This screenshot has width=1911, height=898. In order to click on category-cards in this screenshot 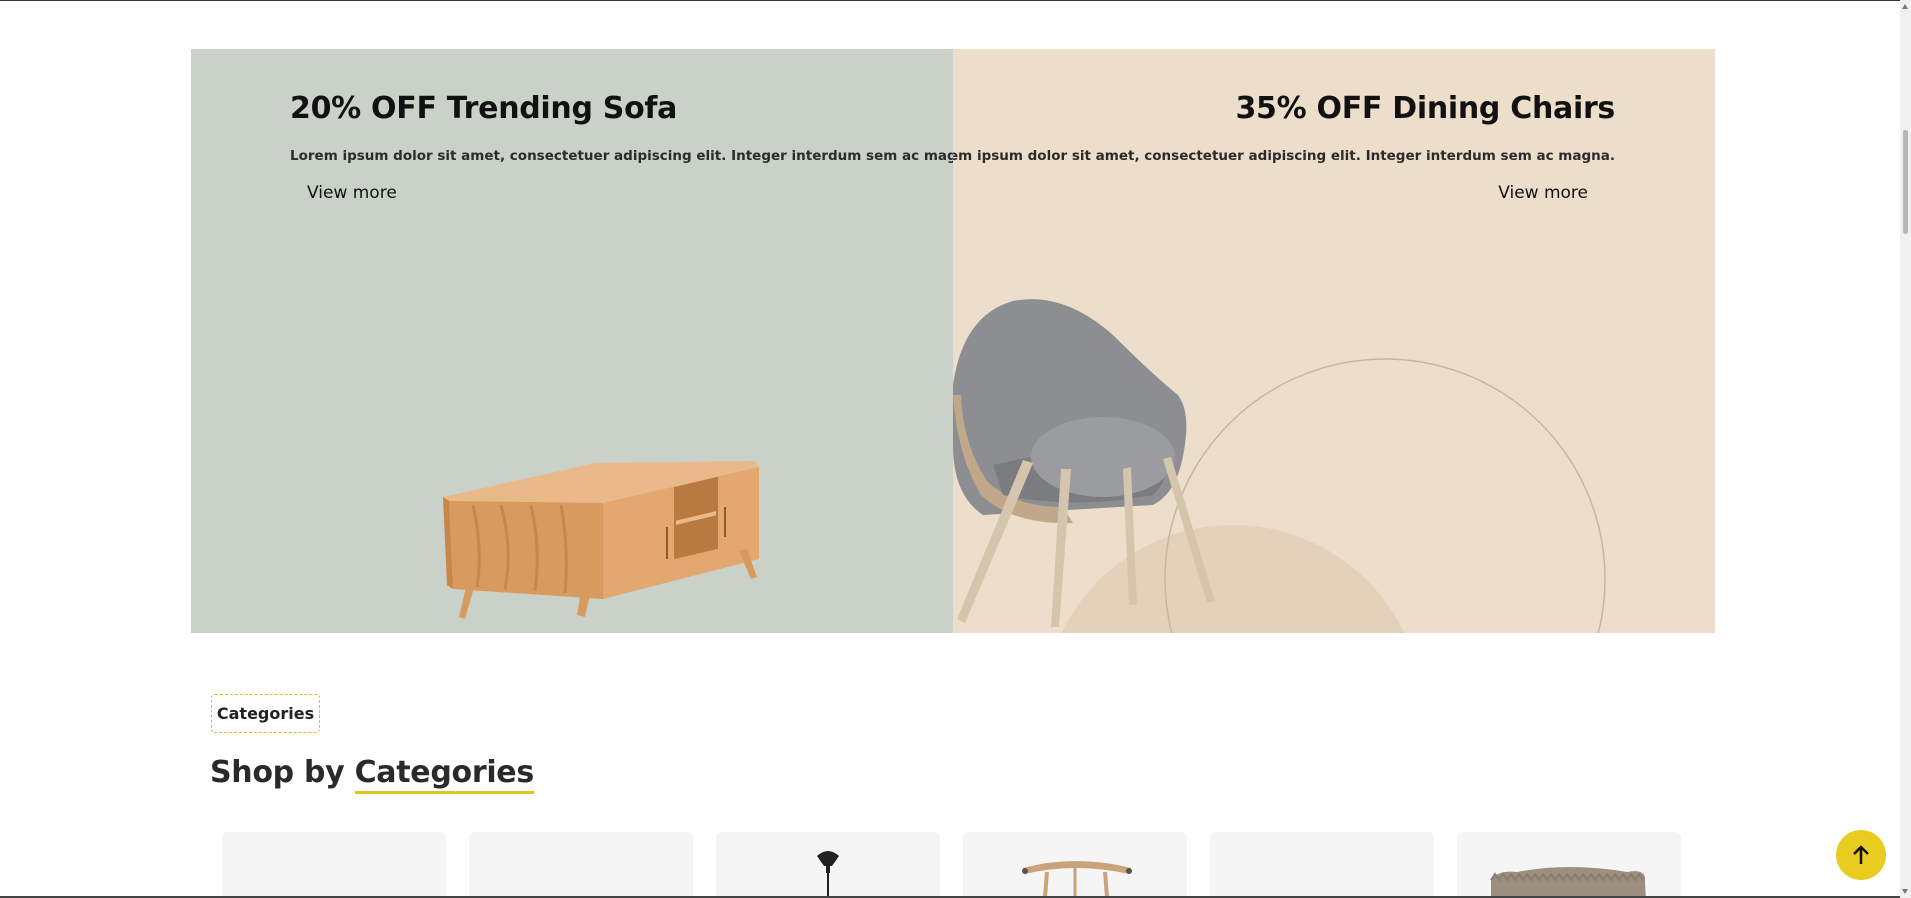, I will do `click(951, 865)`.